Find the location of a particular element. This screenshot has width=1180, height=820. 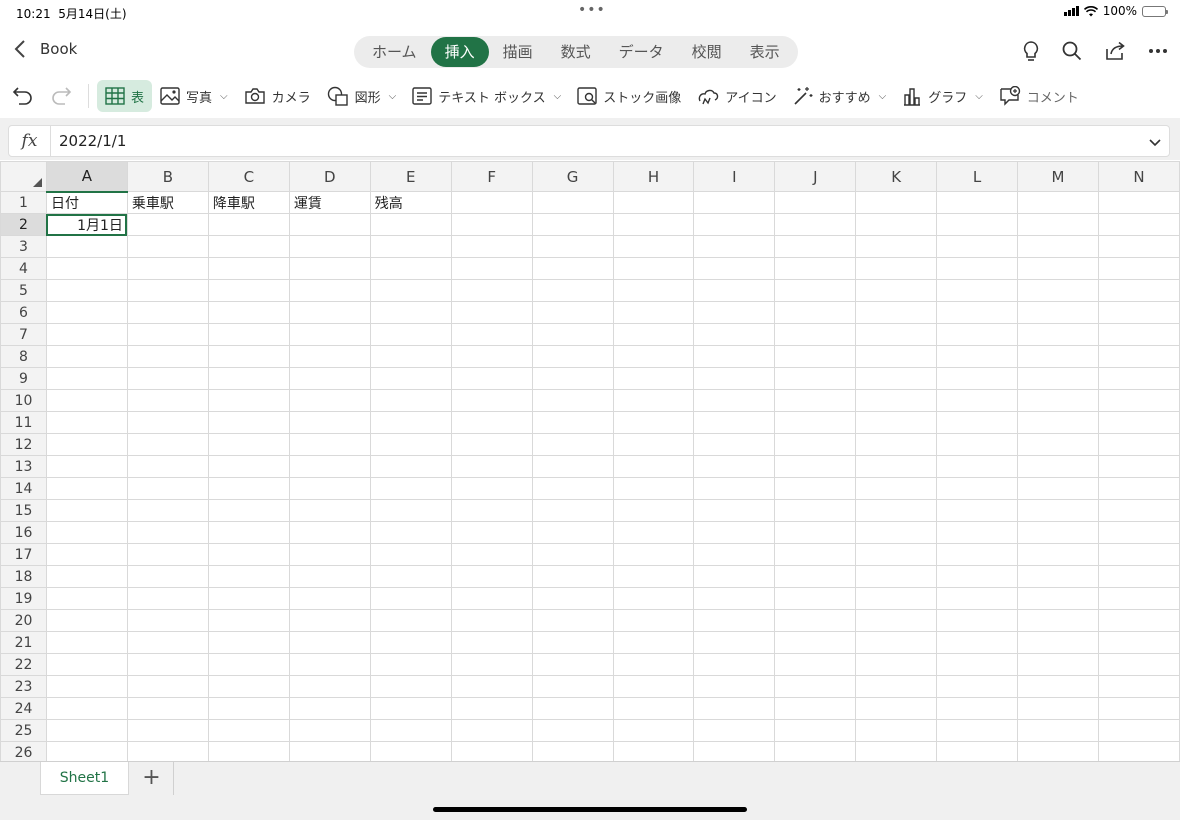

column-header-b: B is located at coordinates (167, 176).